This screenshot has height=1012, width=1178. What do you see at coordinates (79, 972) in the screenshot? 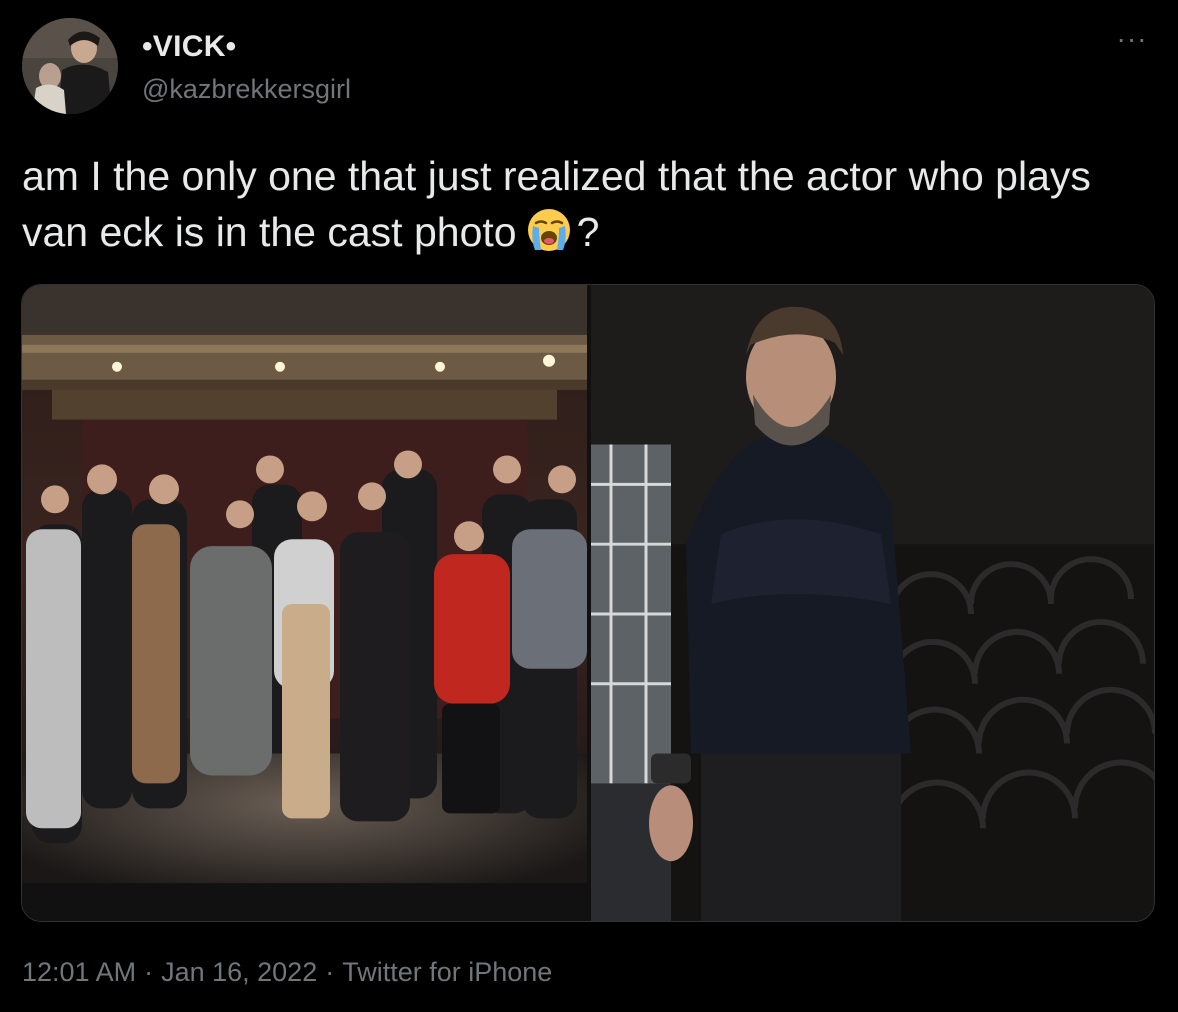
I see `tweet-time: 12:01 AM` at bounding box center [79, 972].